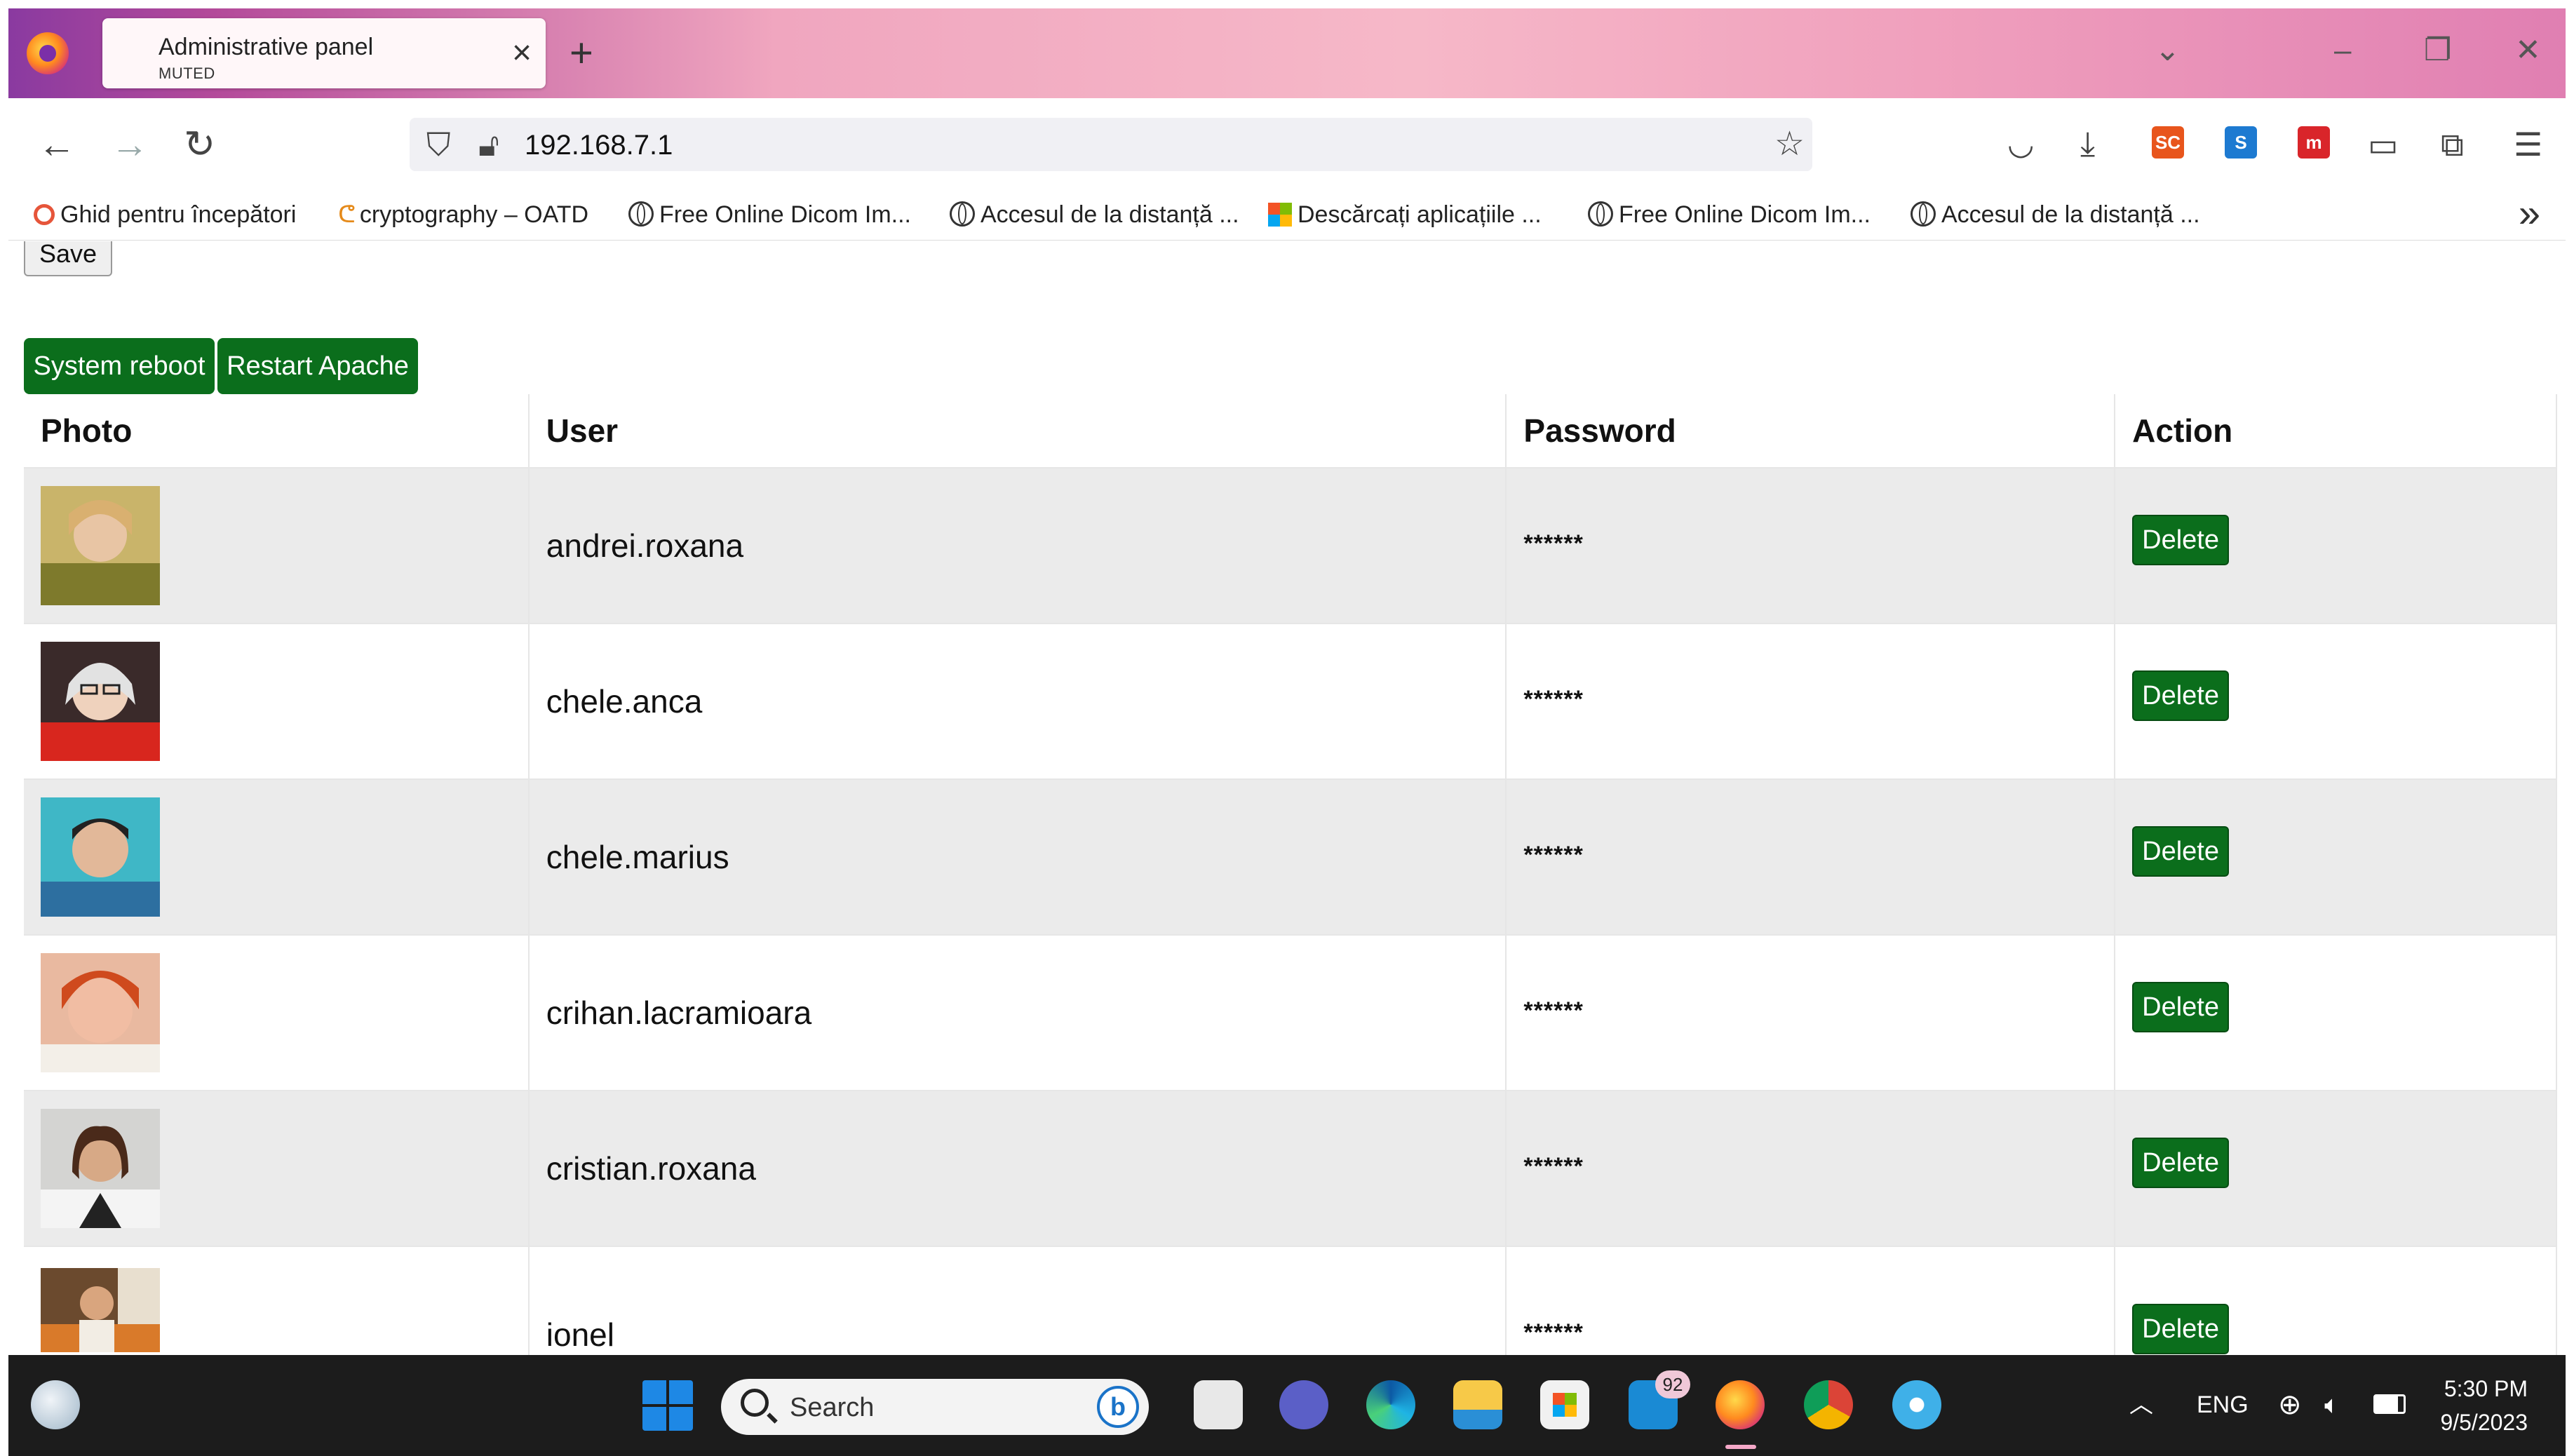  Describe the element at coordinates (1916, 1404) in the screenshot. I see `paint-icon` at that location.